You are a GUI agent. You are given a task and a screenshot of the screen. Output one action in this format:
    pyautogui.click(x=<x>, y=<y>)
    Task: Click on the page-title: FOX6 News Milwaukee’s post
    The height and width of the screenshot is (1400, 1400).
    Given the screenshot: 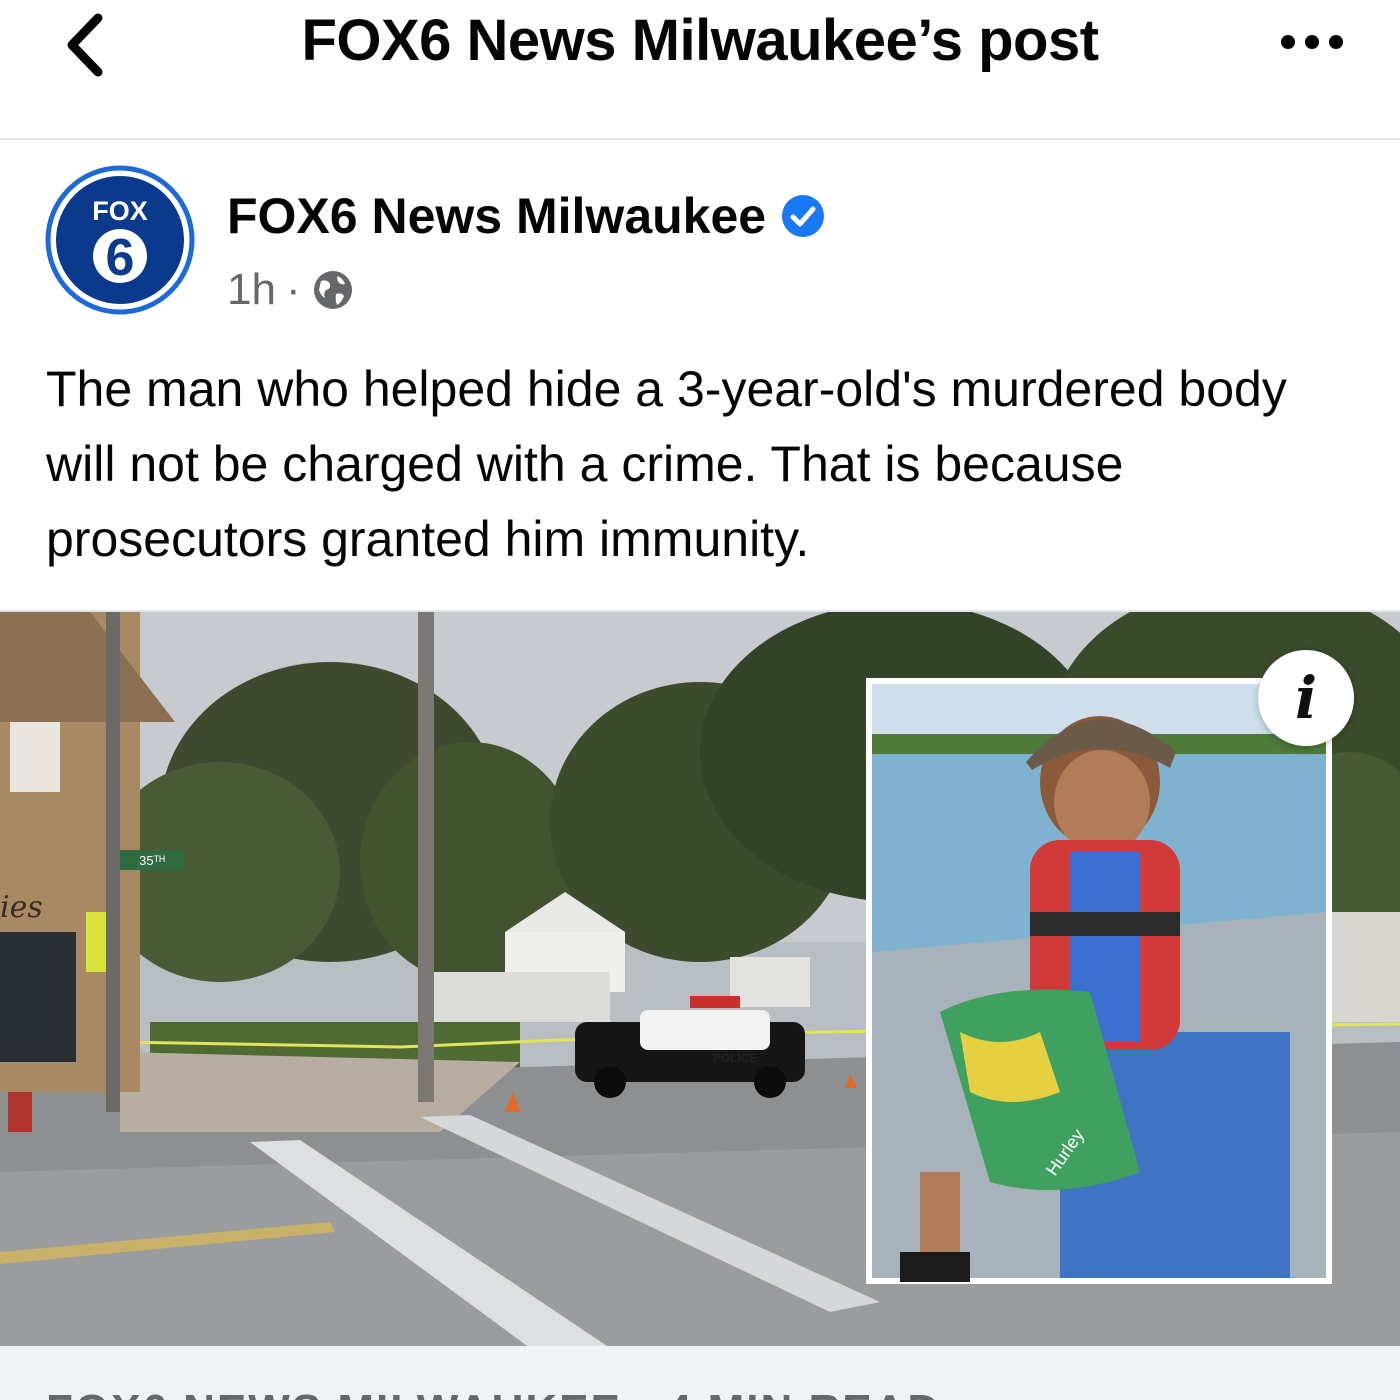 What is the action you would take?
    pyautogui.click(x=700, y=40)
    